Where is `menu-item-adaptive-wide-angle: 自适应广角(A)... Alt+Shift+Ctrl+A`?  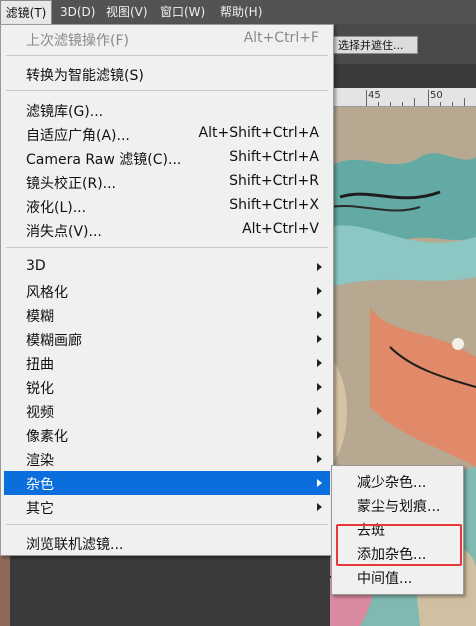 menu-item-adaptive-wide-angle: 自适应广角(A)... Alt+Shift+Ctrl+A is located at coordinates (167, 134).